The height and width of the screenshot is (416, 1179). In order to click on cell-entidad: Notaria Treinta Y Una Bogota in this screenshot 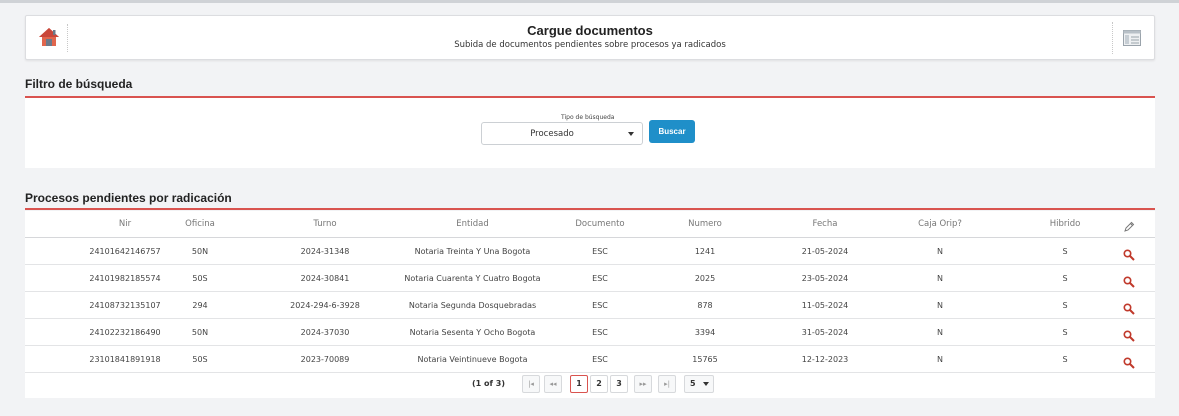, I will do `click(472, 251)`.